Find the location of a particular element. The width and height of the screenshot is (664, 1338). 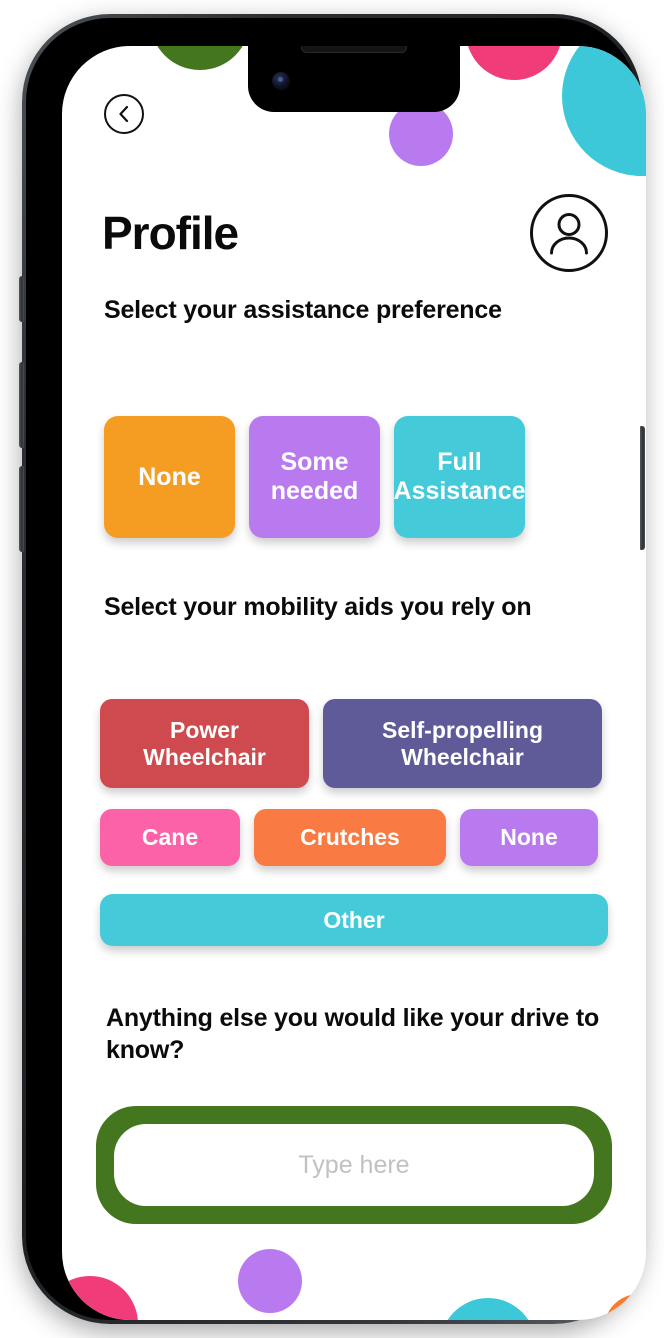

chip-label: Cane is located at coordinates (170, 837).